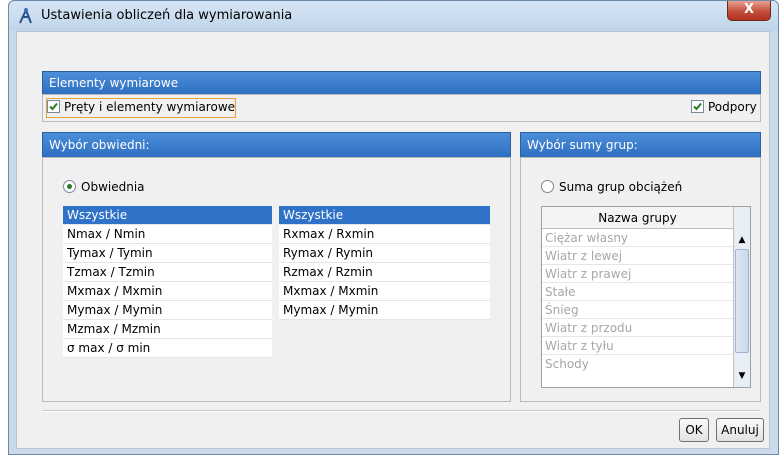 The image size is (779, 455). I want to click on table-row: Stałe, so click(637, 292).